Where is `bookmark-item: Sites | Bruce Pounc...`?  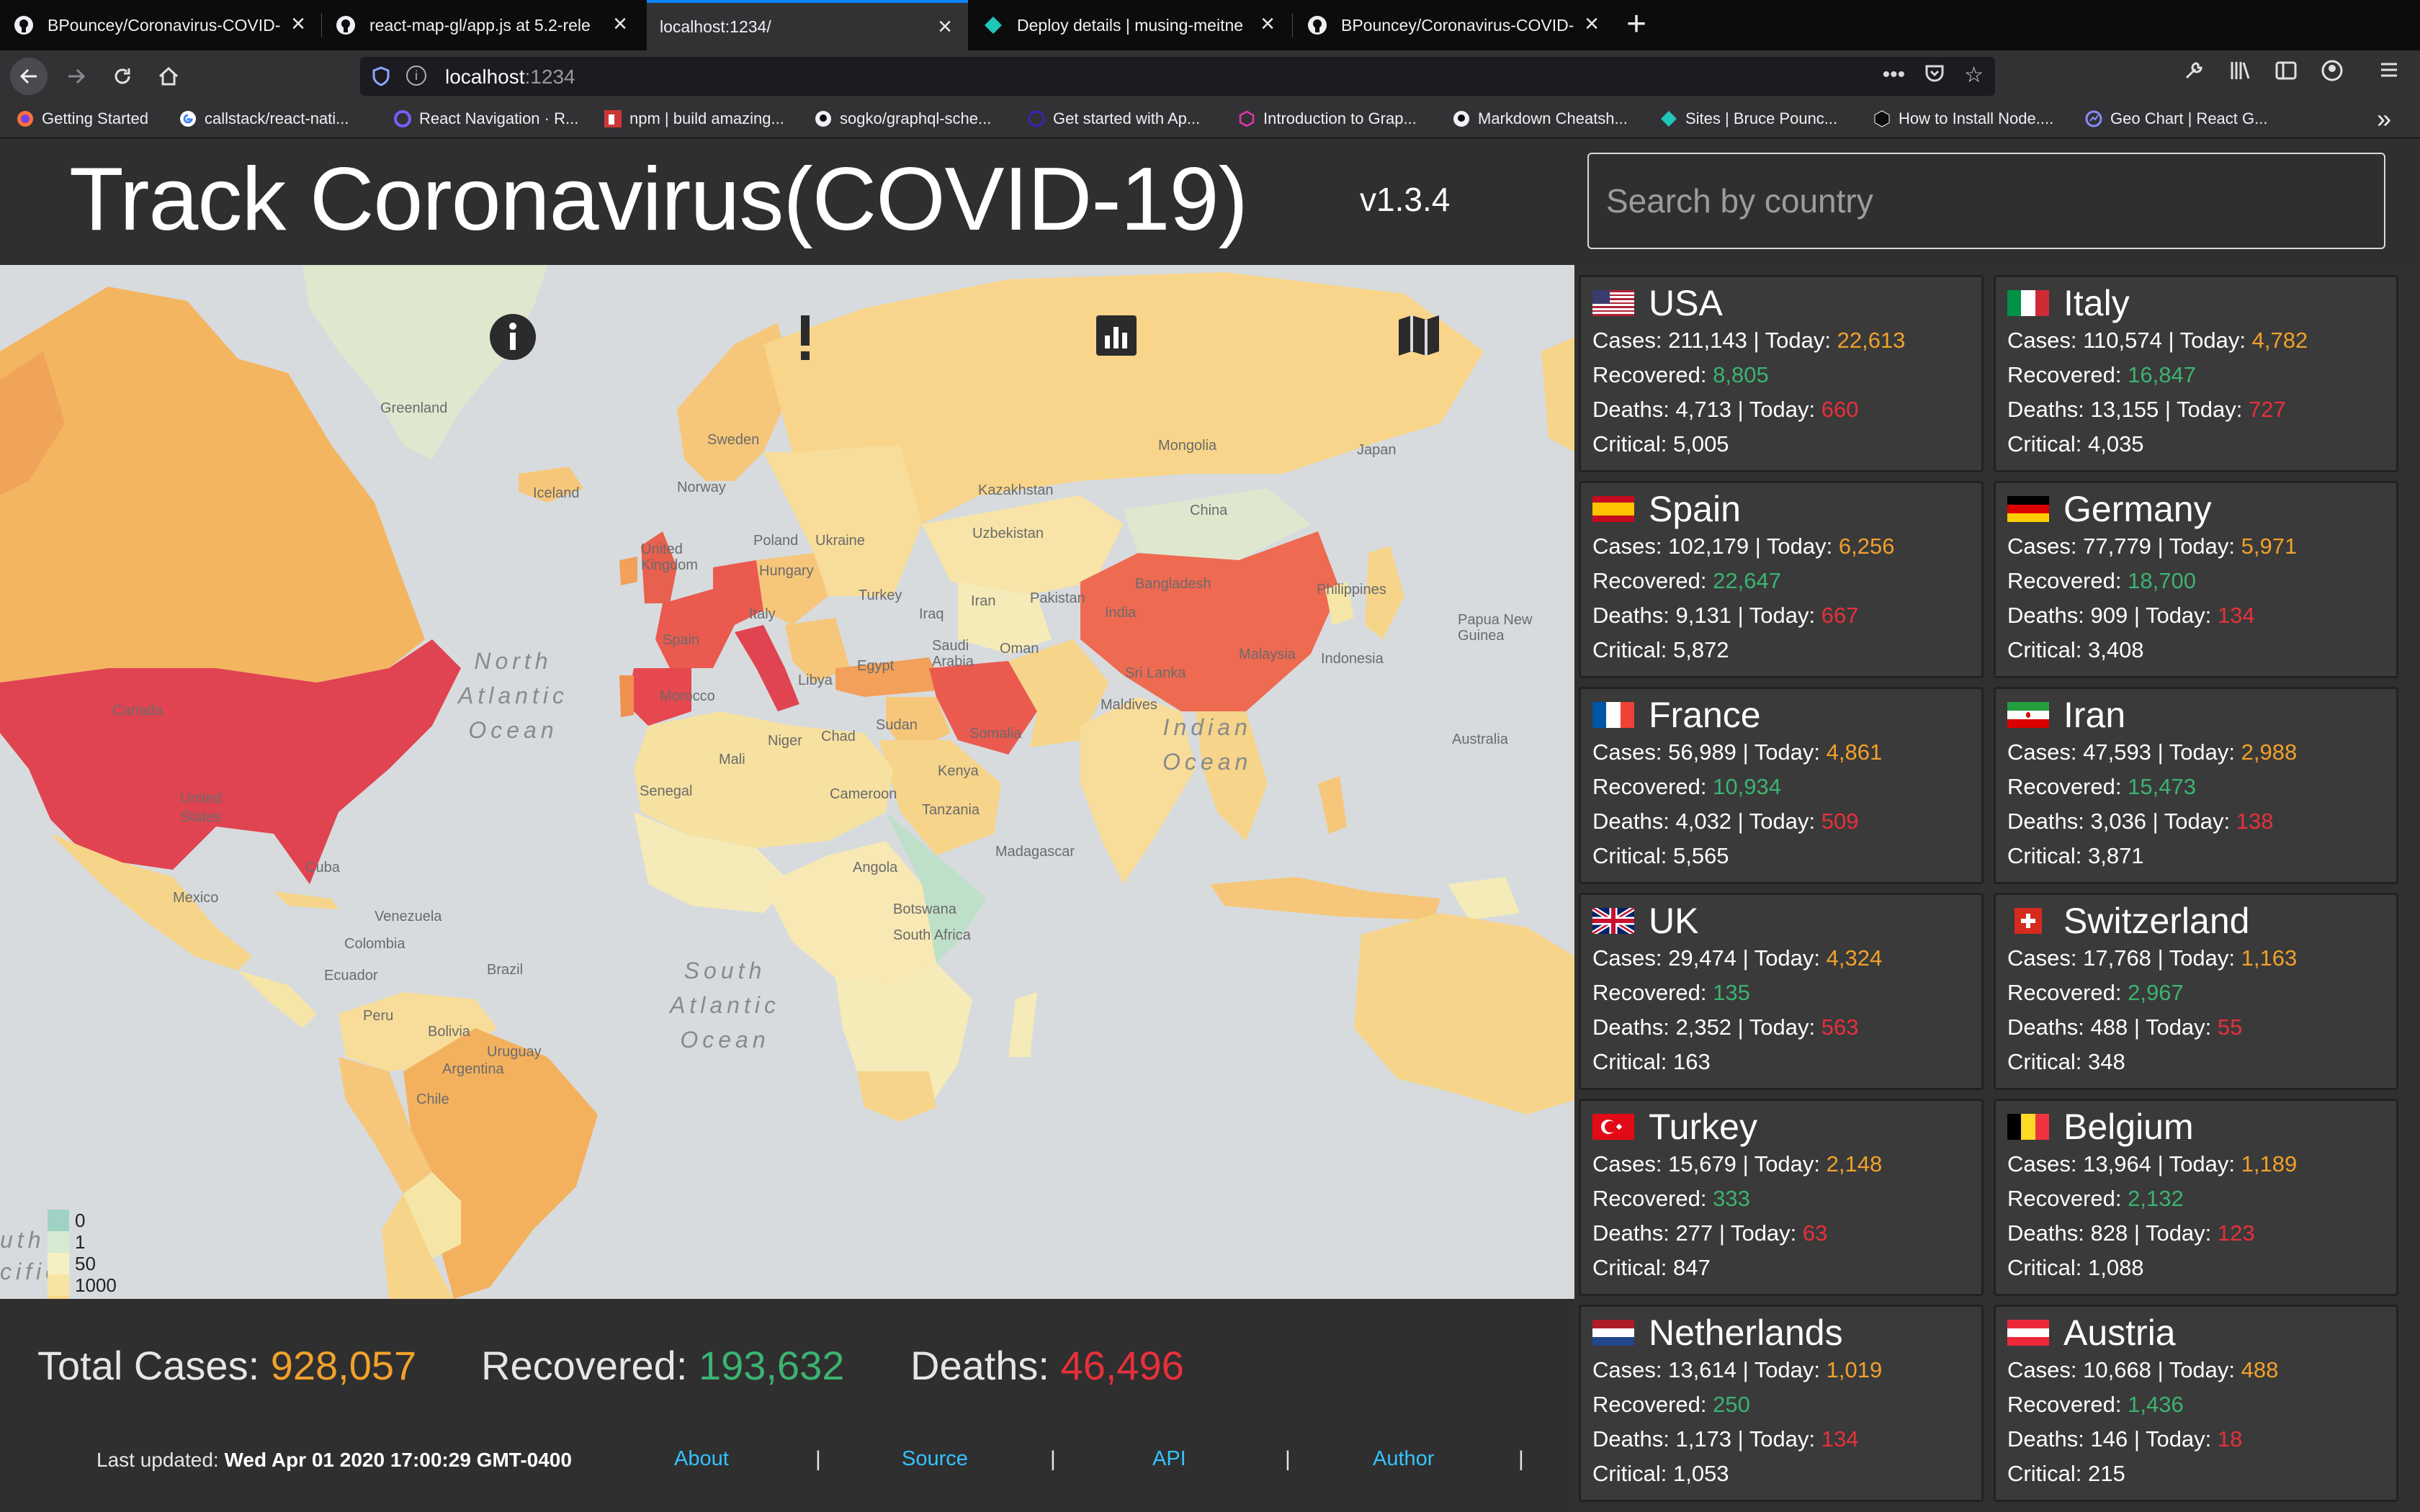
bookmark-item: Sites | Bruce Pounc... is located at coordinates (1748, 118).